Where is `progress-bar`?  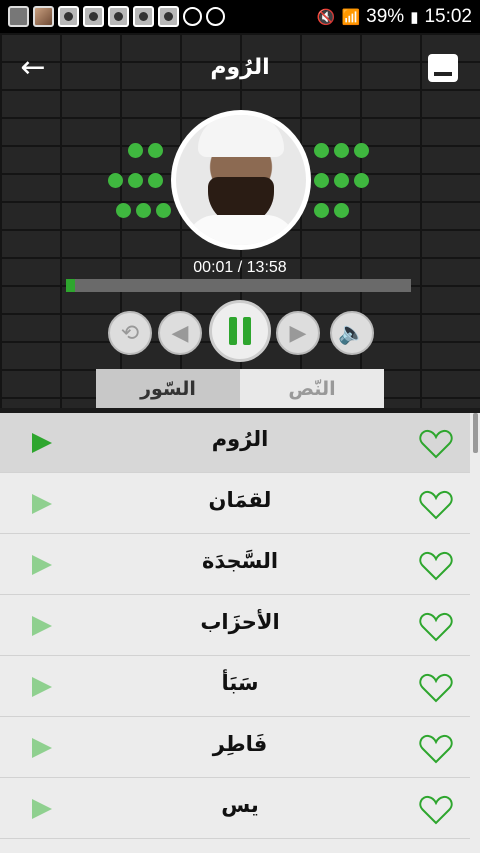
progress-bar is located at coordinates (238, 285).